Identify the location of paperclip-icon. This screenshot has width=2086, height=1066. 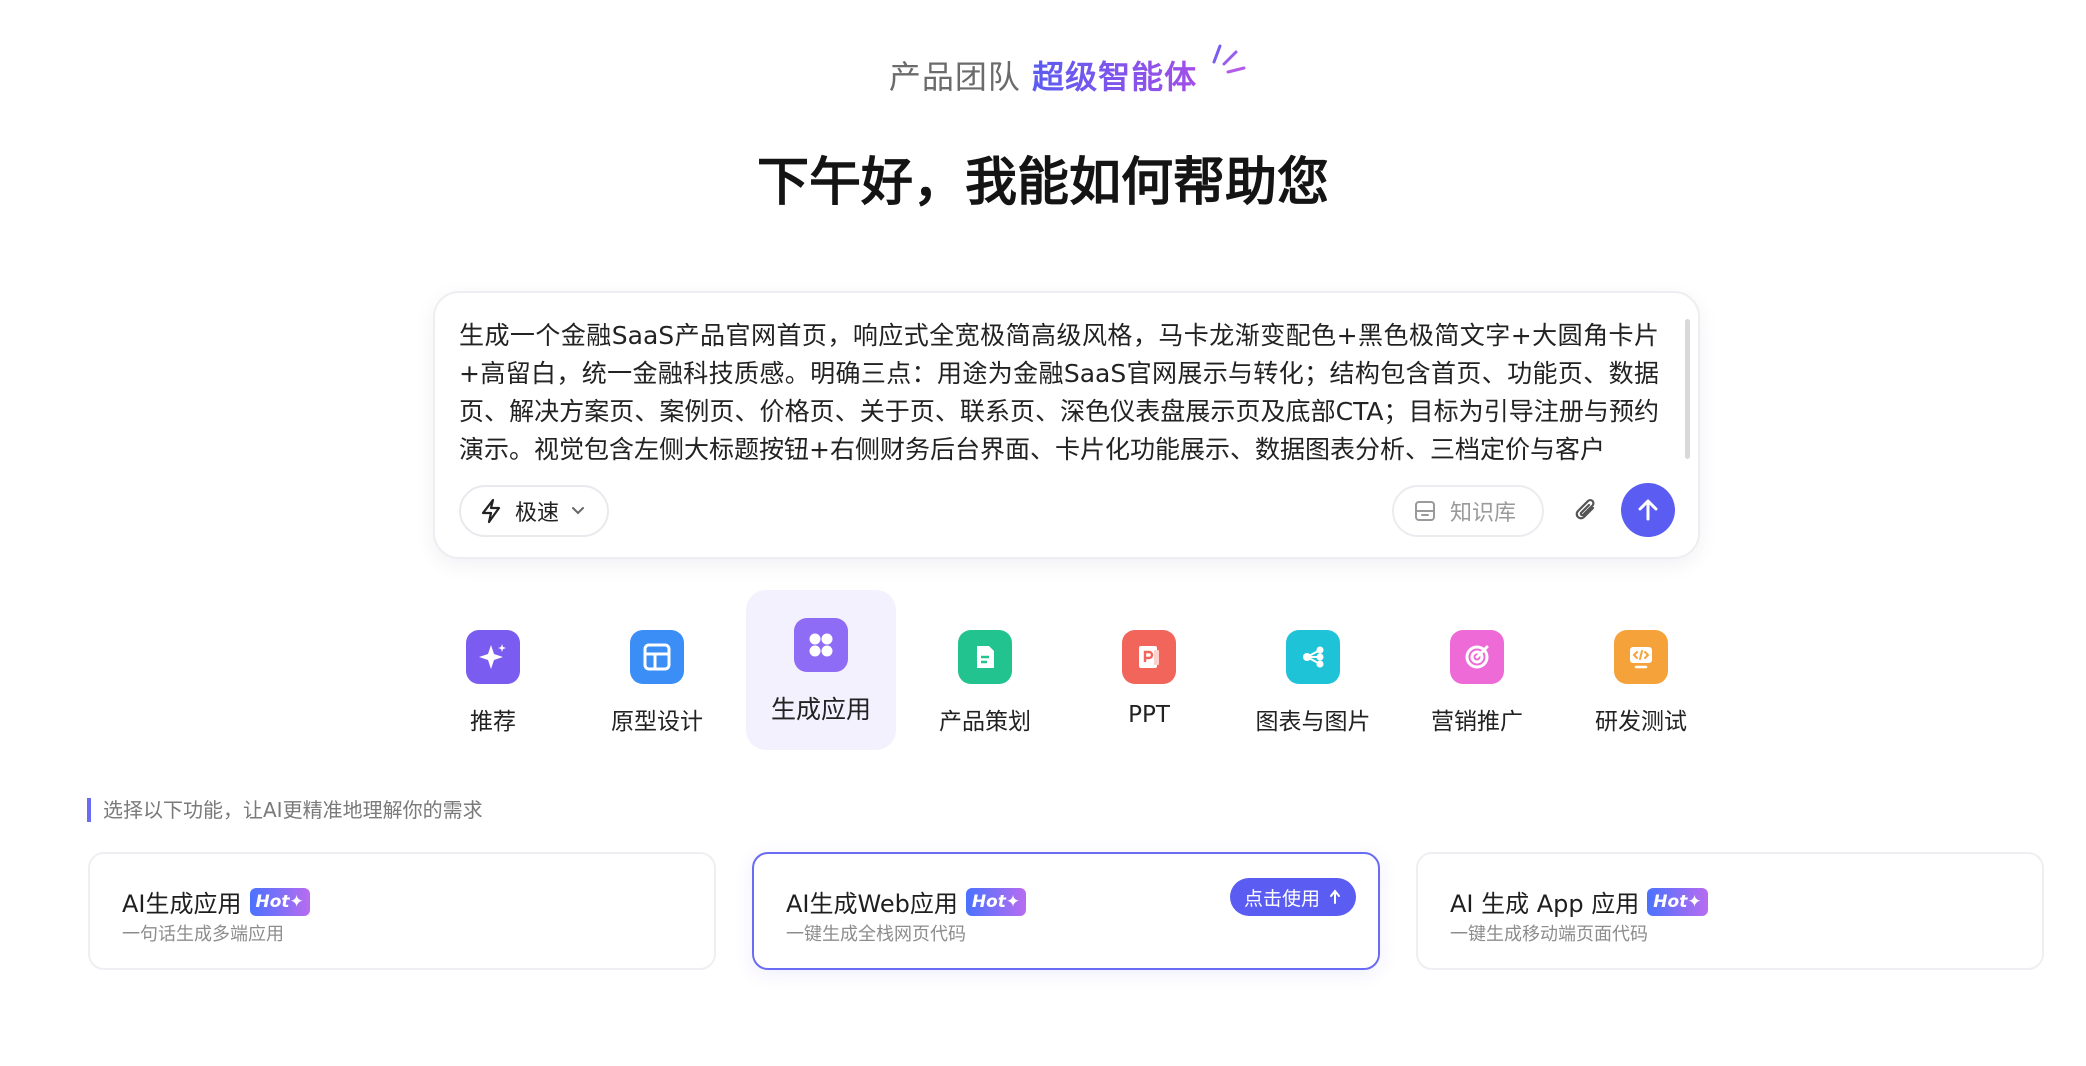
(1585, 509).